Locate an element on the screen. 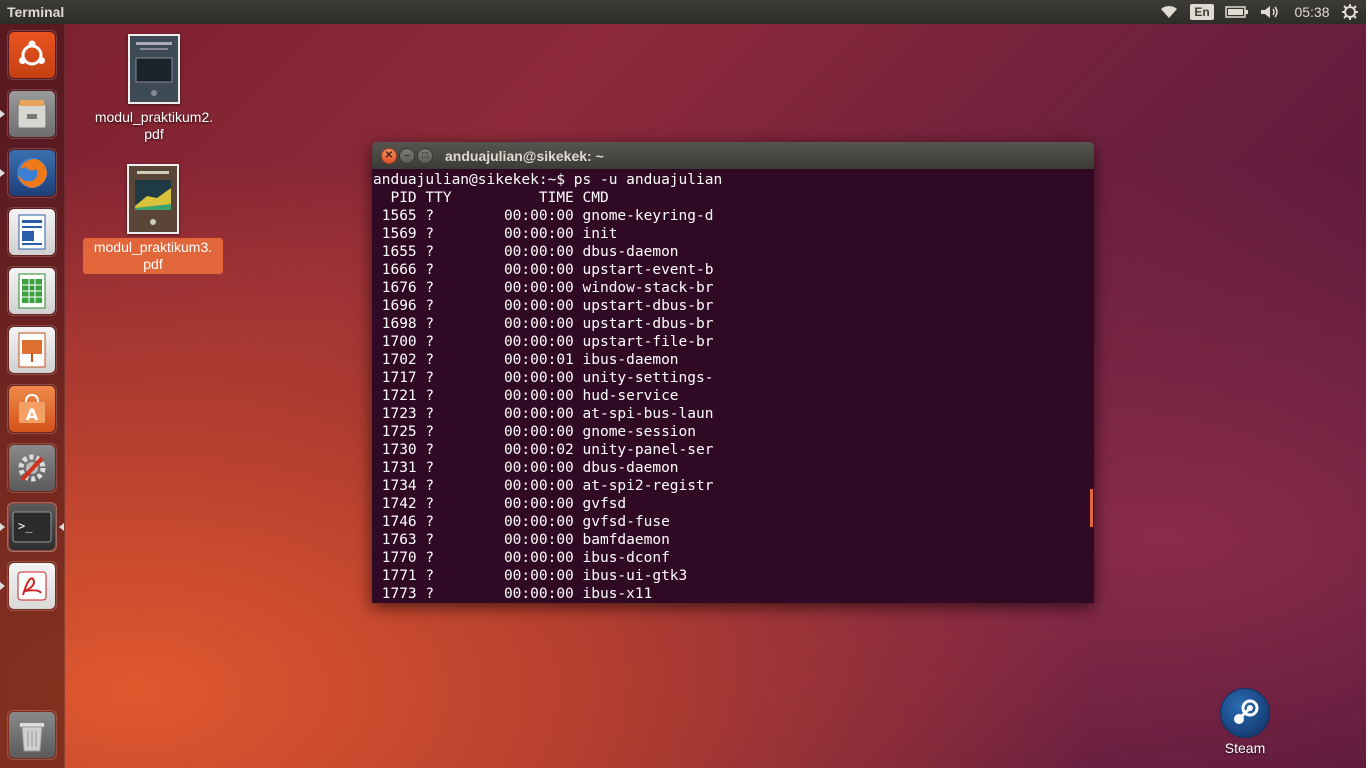 The height and width of the screenshot is (768, 1366). process-row: 1723 ? 00:00:00 at-spi-bus-laun is located at coordinates (543, 414).